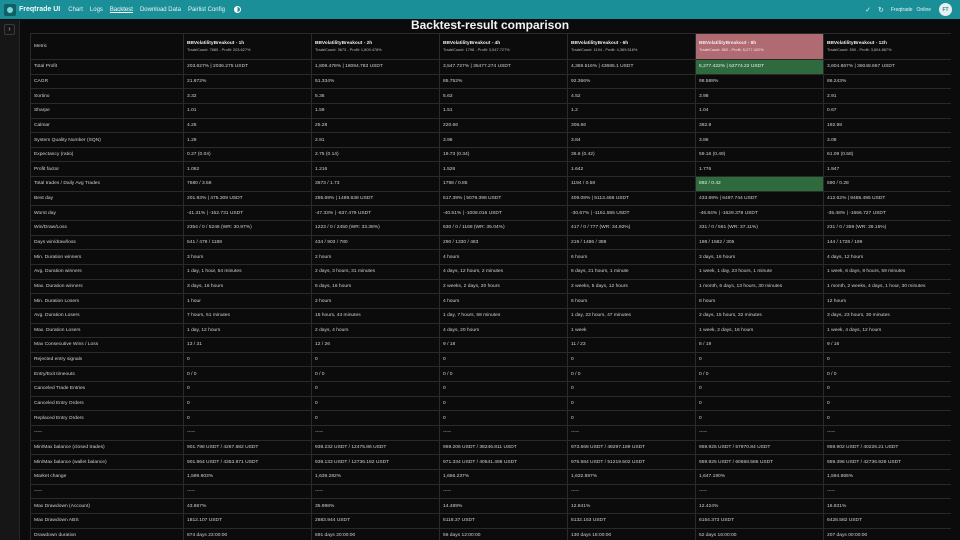 This screenshot has width=960, height=540. What do you see at coordinates (631, 476) in the screenshot?
I see `metric-value: 1,632.897%` at bounding box center [631, 476].